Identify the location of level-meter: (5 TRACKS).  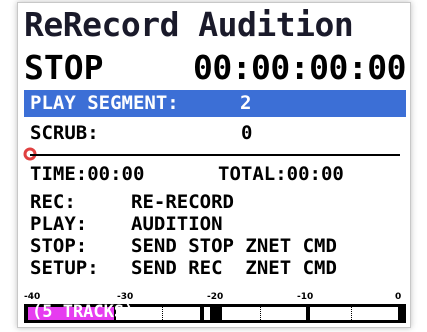
(215, 312).